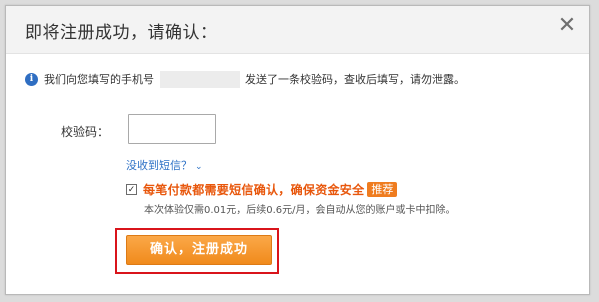 This screenshot has width=599, height=302. I want to click on info-message: i 我们向您填写的手机号 发送了一条校验码，查收后填写，请勿泄露。, so click(245, 79).